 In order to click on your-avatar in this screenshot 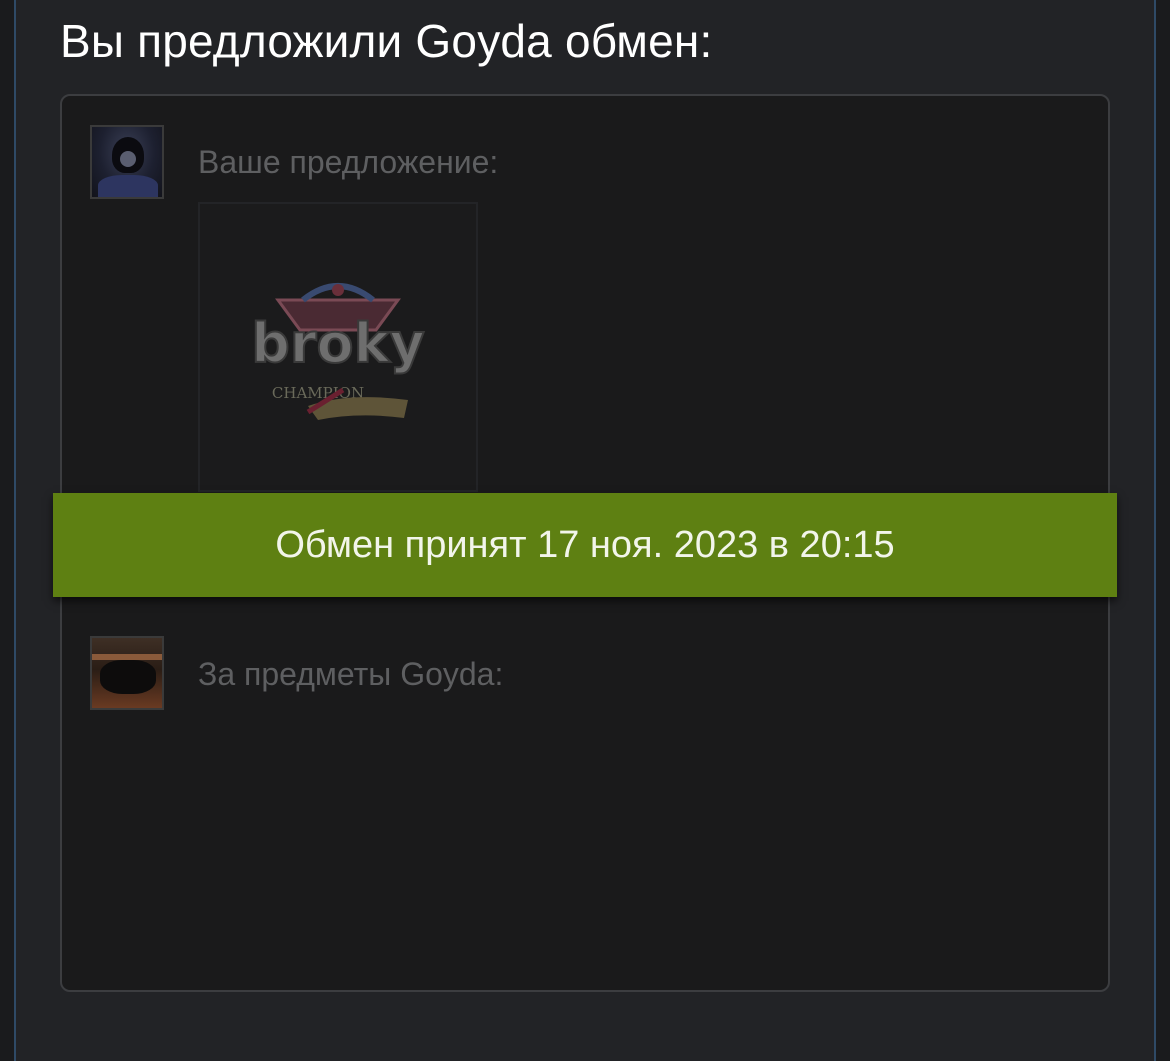, I will do `click(127, 162)`.